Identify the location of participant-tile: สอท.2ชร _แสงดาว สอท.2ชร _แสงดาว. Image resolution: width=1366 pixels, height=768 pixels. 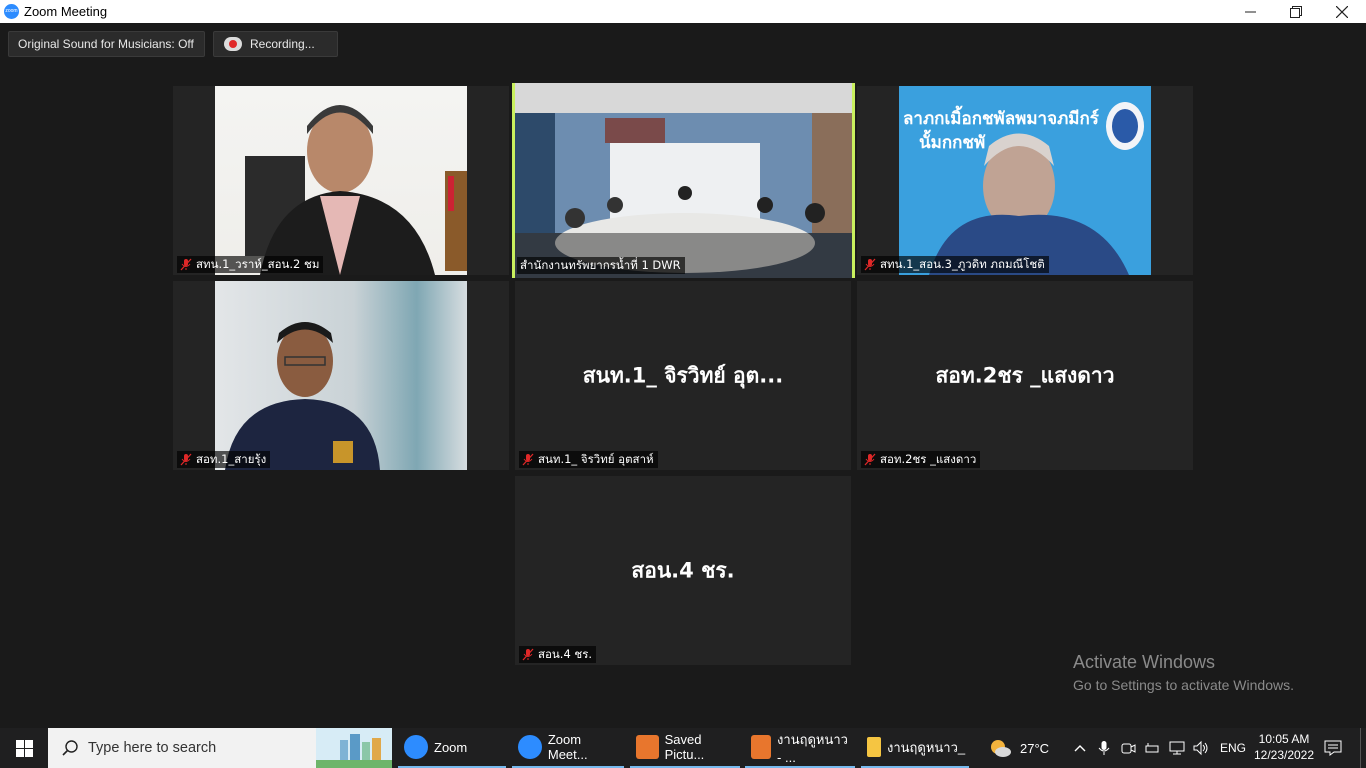
(1025, 375).